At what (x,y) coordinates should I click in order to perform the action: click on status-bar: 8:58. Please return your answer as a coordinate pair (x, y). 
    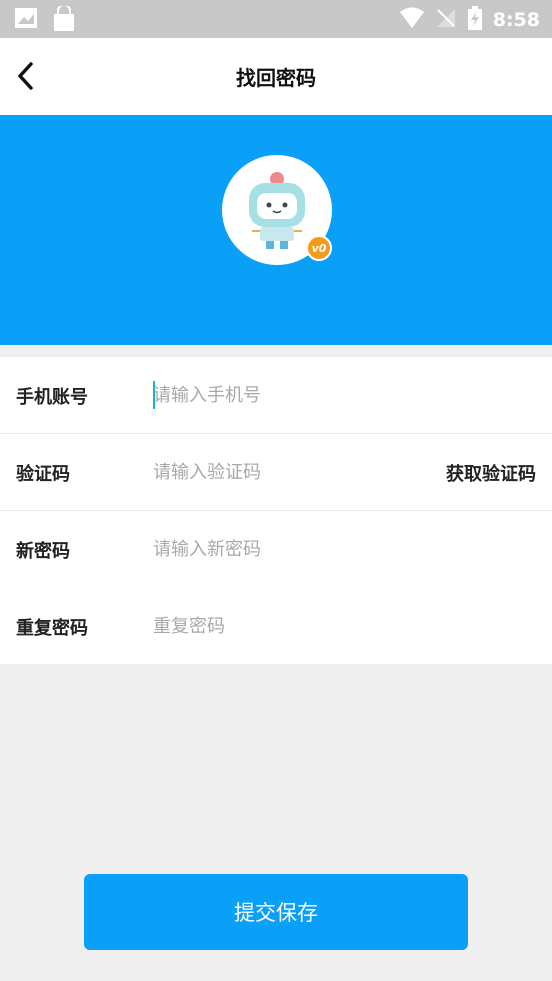
    Looking at the image, I should click on (276, 19).